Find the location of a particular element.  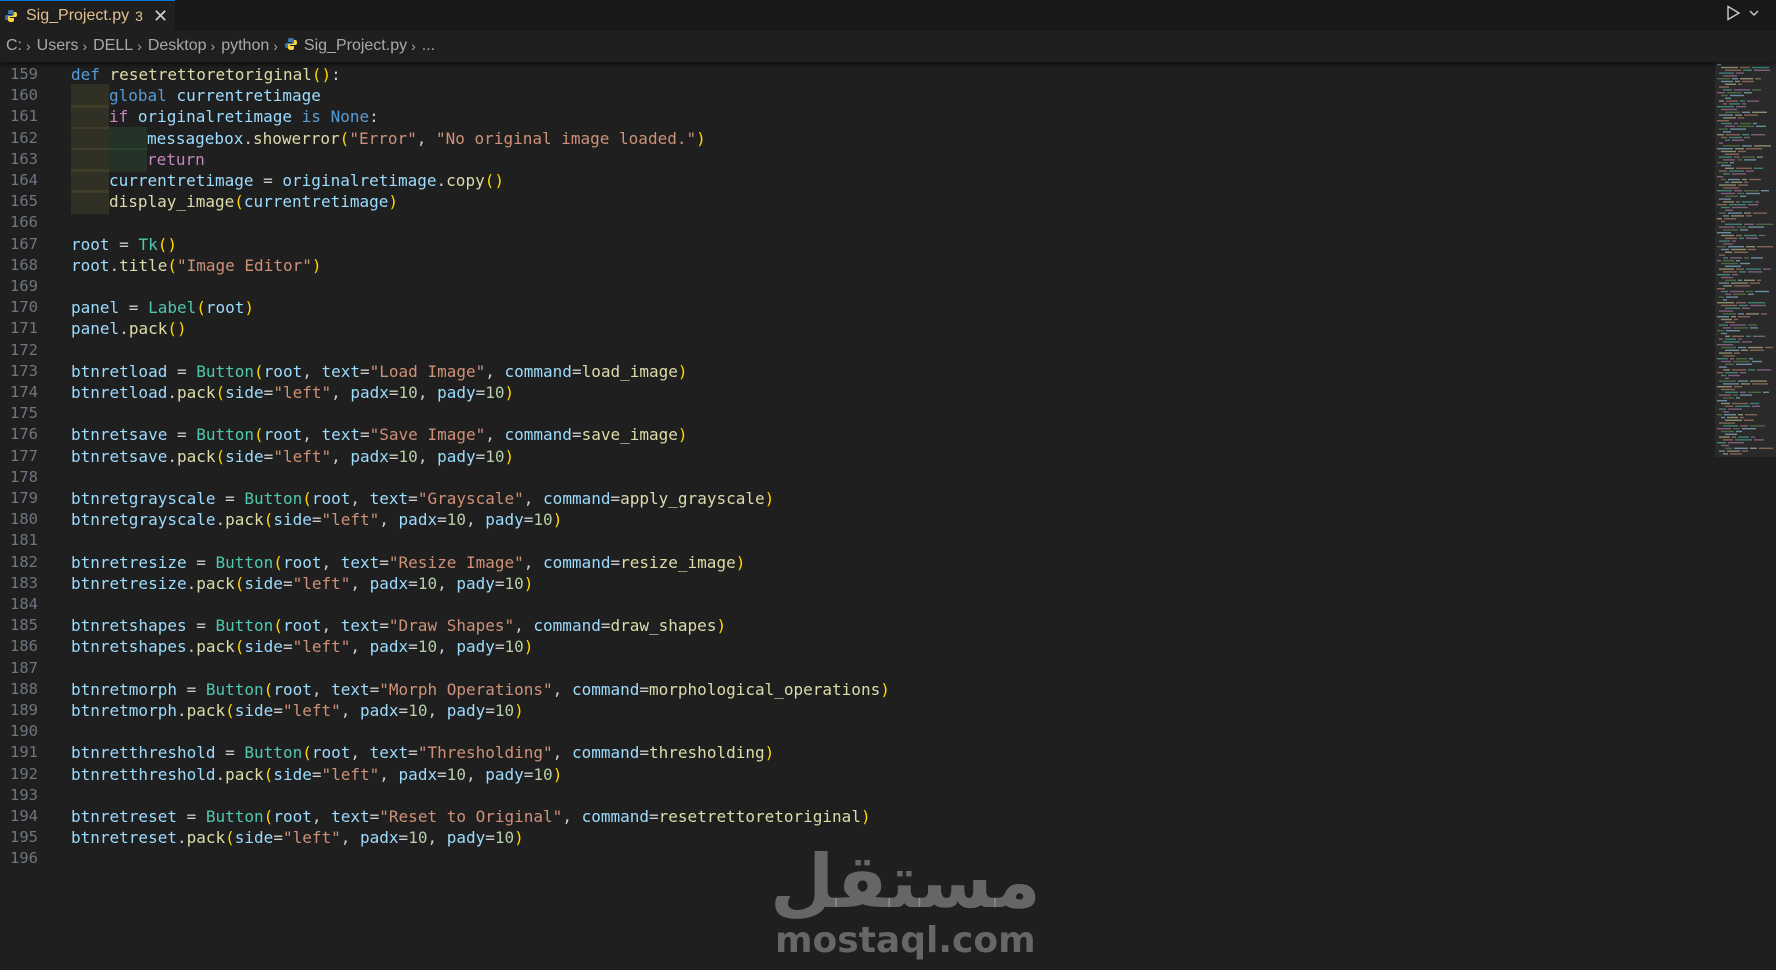

run-icon is located at coordinates (1733, 13).